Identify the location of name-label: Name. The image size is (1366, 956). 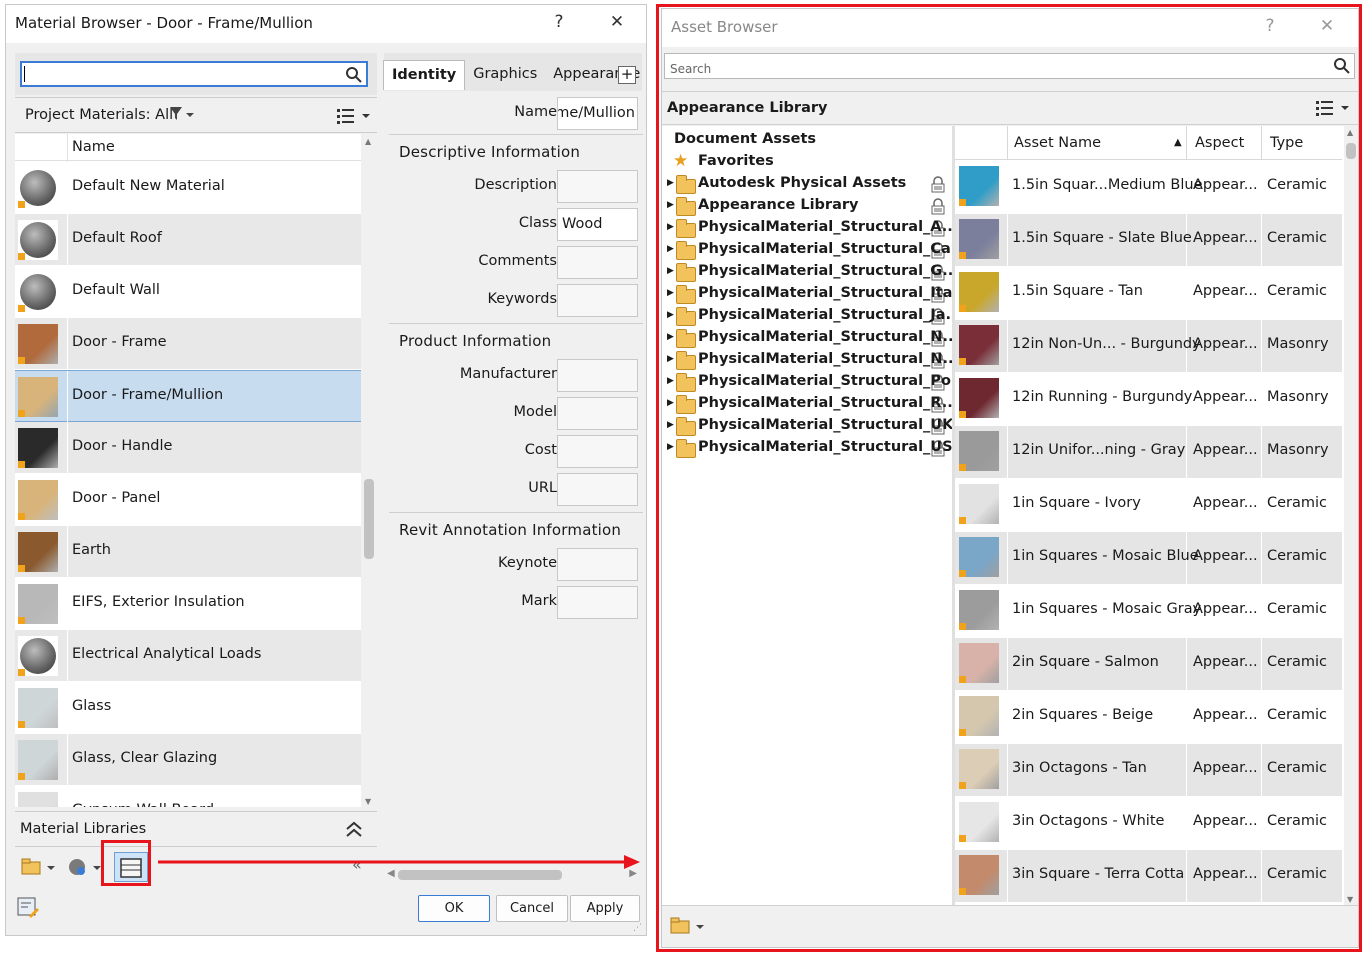
(535, 112).